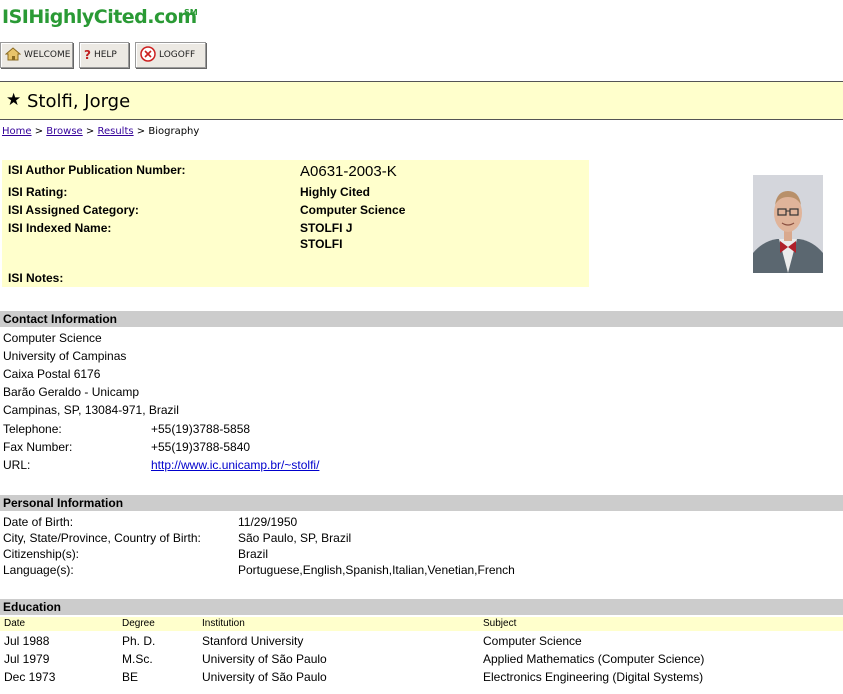 Image resolution: width=843 pixels, height=694 pixels. I want to click on homepage-link: http://www.ic.unicamp.br/~stolfi/, so click(235, 465).